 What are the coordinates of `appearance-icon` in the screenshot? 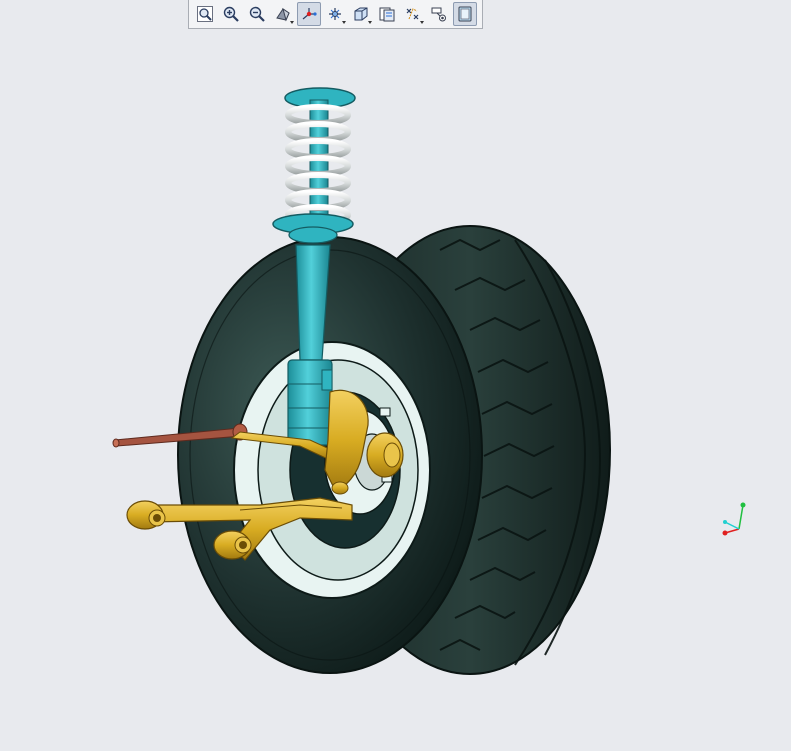 It's located at (465, 14).